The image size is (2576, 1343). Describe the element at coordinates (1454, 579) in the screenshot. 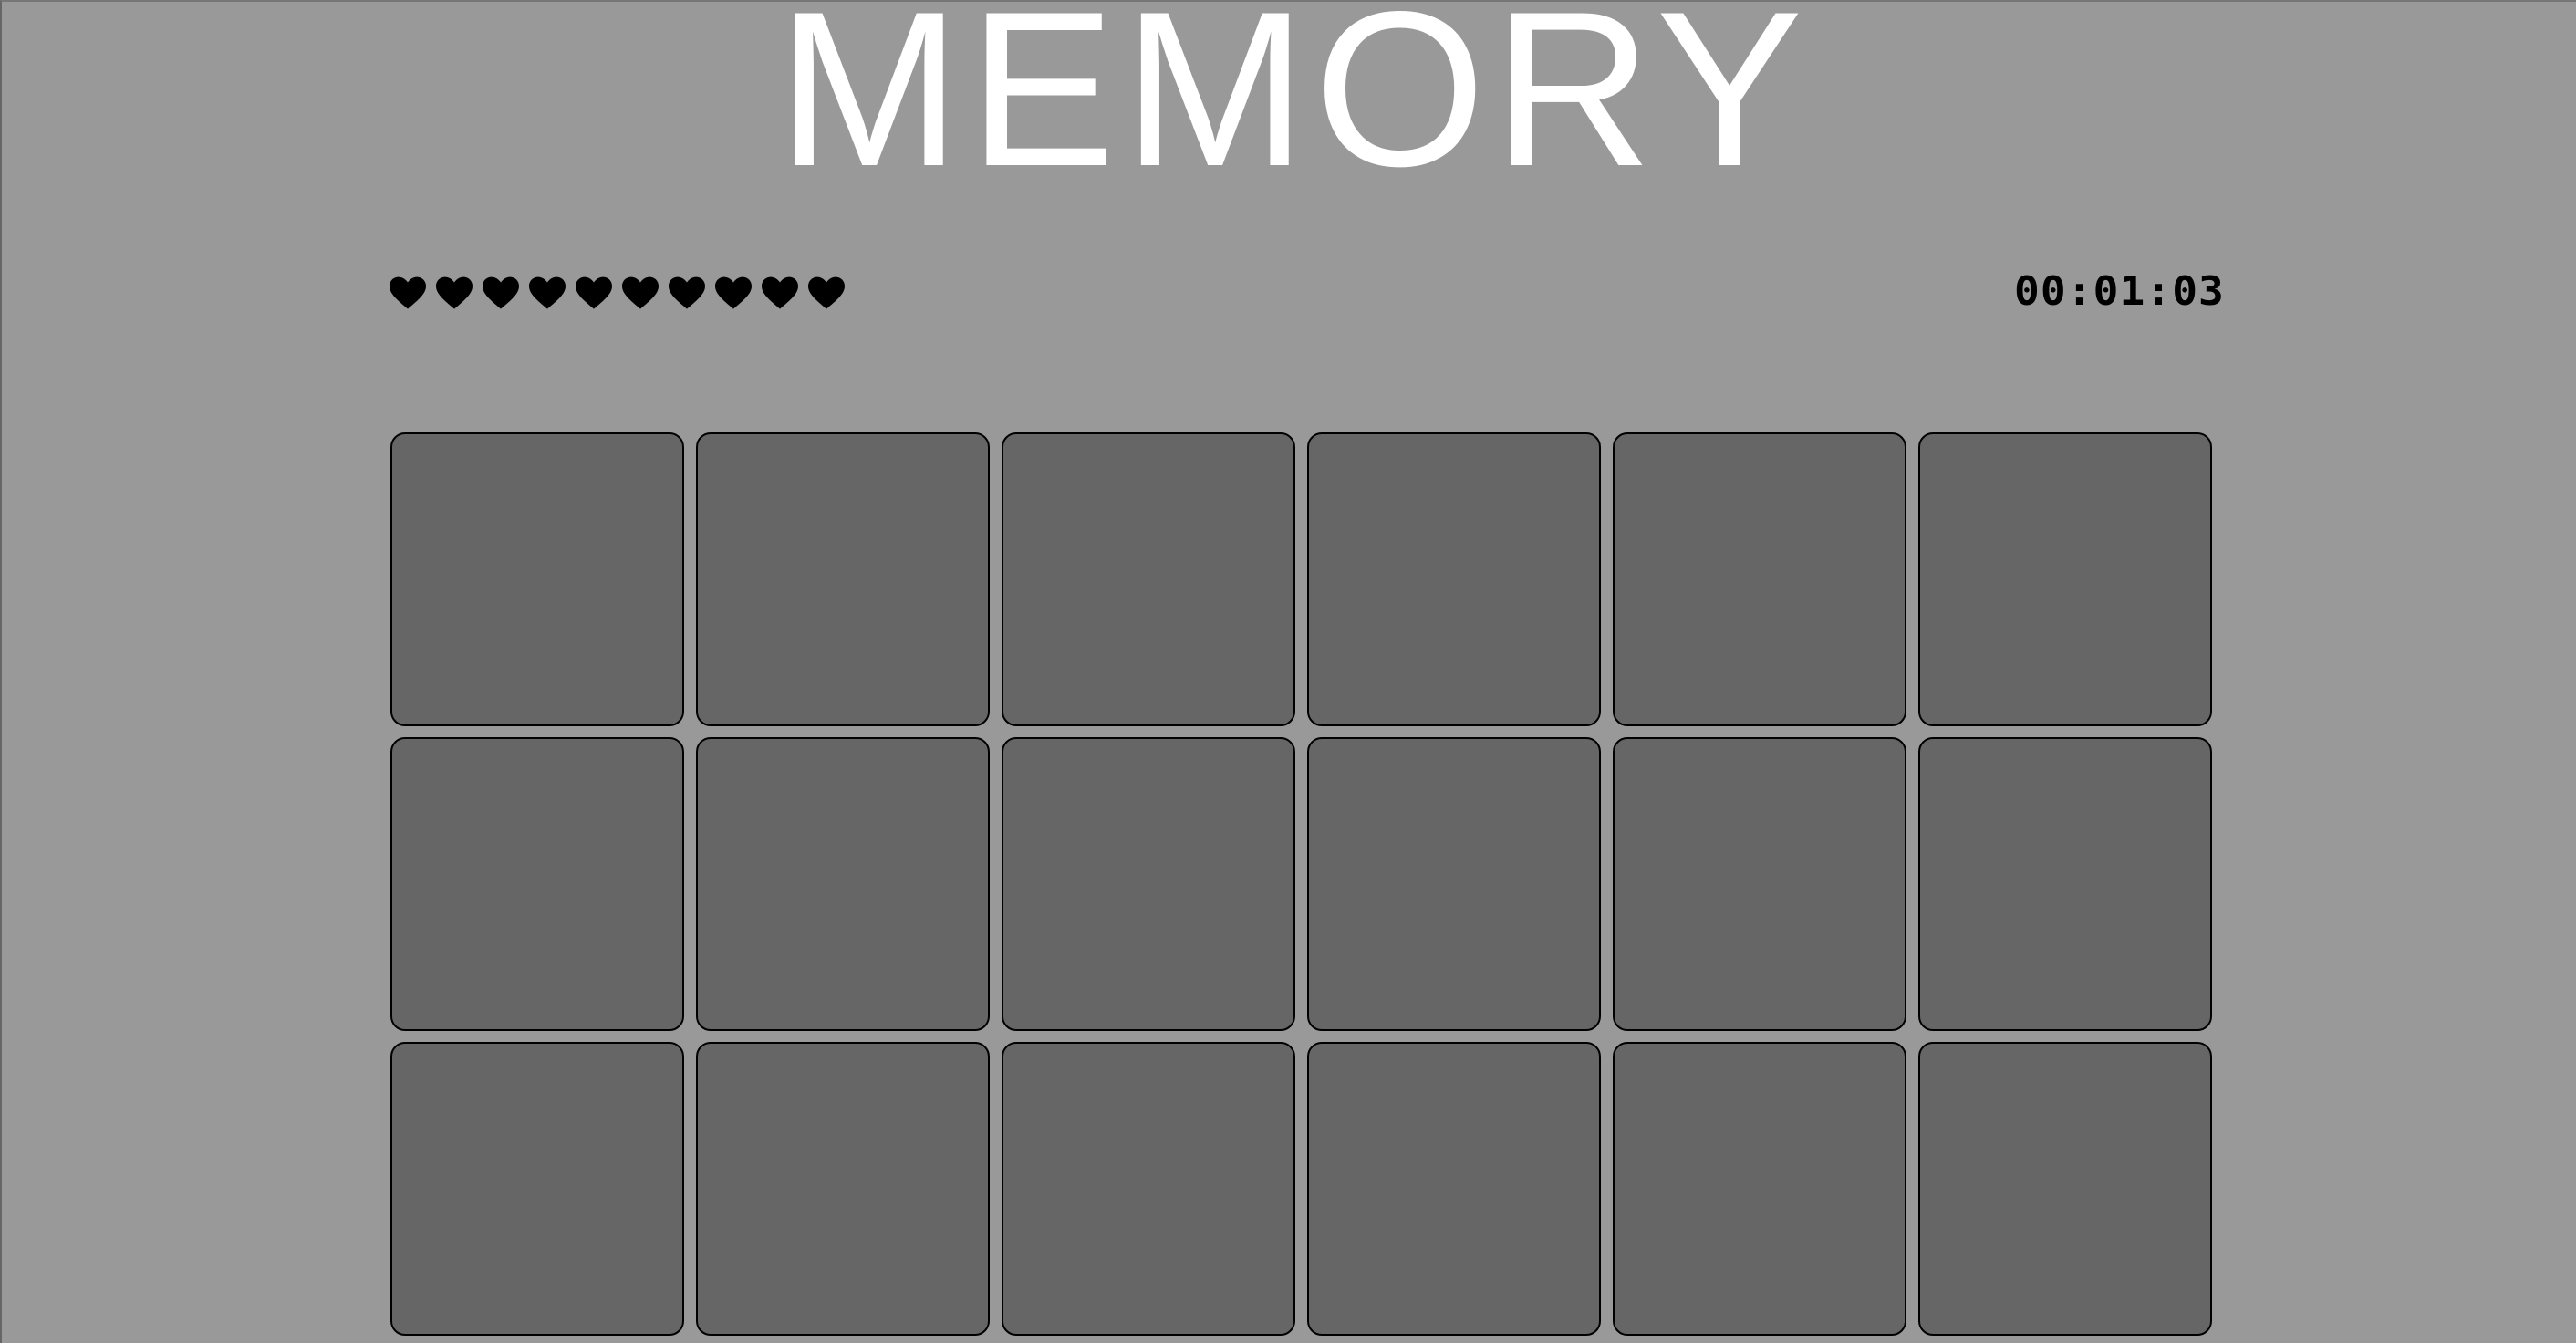

I see `card-r1-c4` at that location.